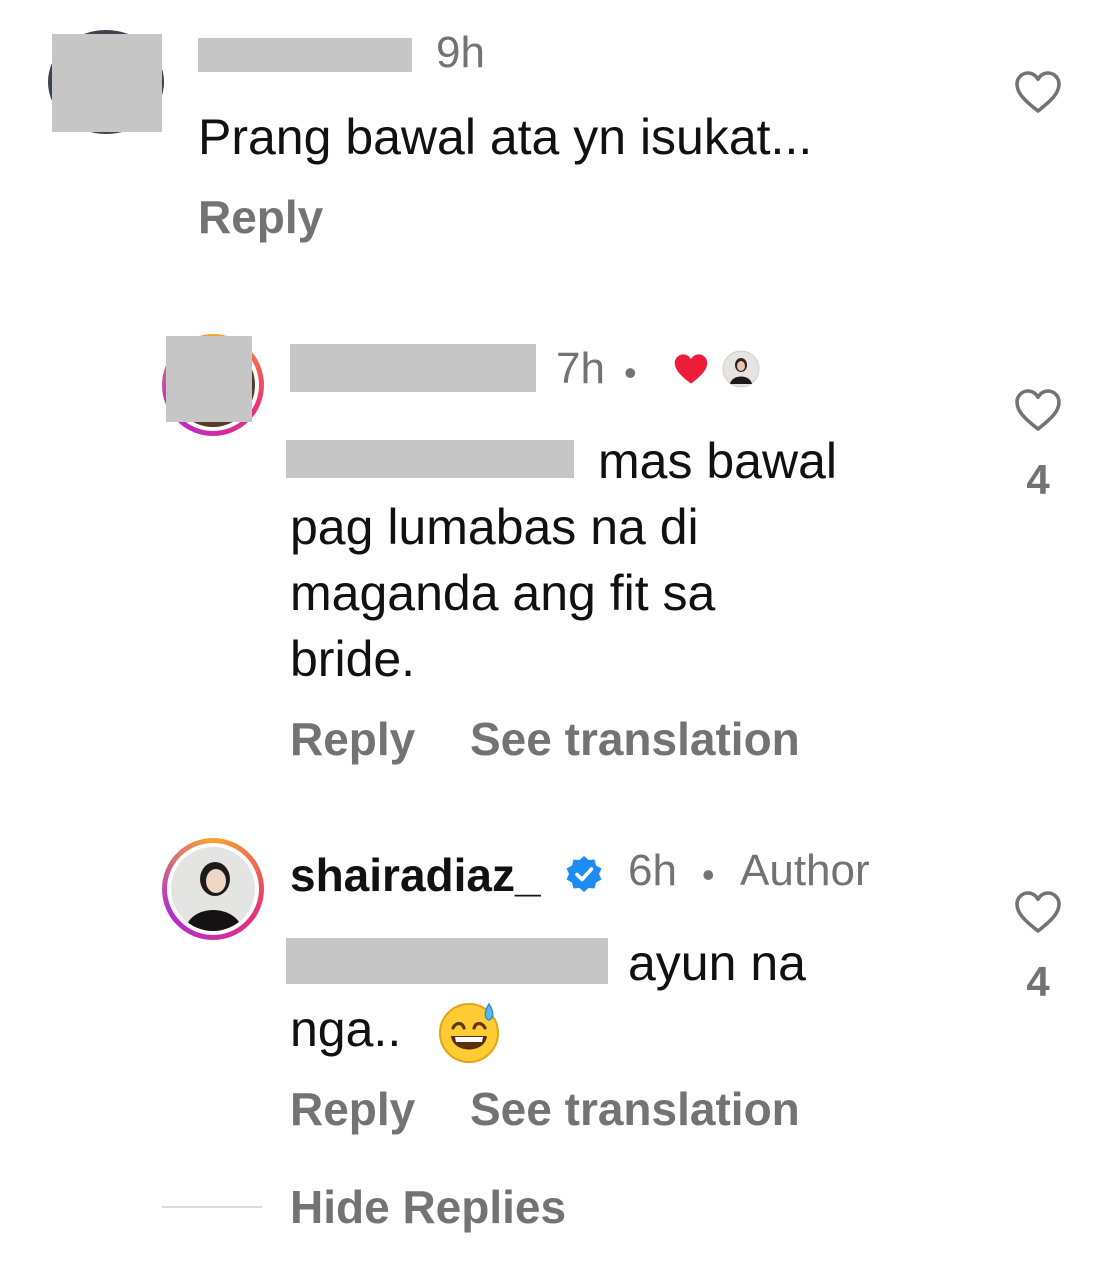 This screenshot has height=1268, width=1120. Describe the element at coordinates (469, 1032) in the screenshot. I see `sweat-smile-emoji-icon` at that location.